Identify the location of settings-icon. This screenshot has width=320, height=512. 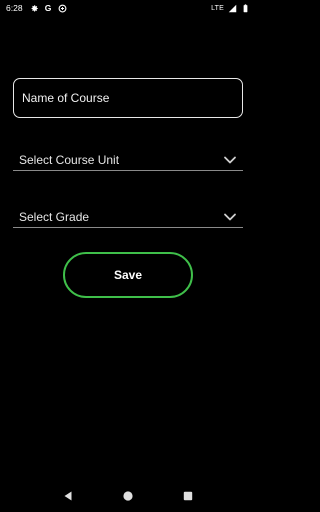
(34, 8).